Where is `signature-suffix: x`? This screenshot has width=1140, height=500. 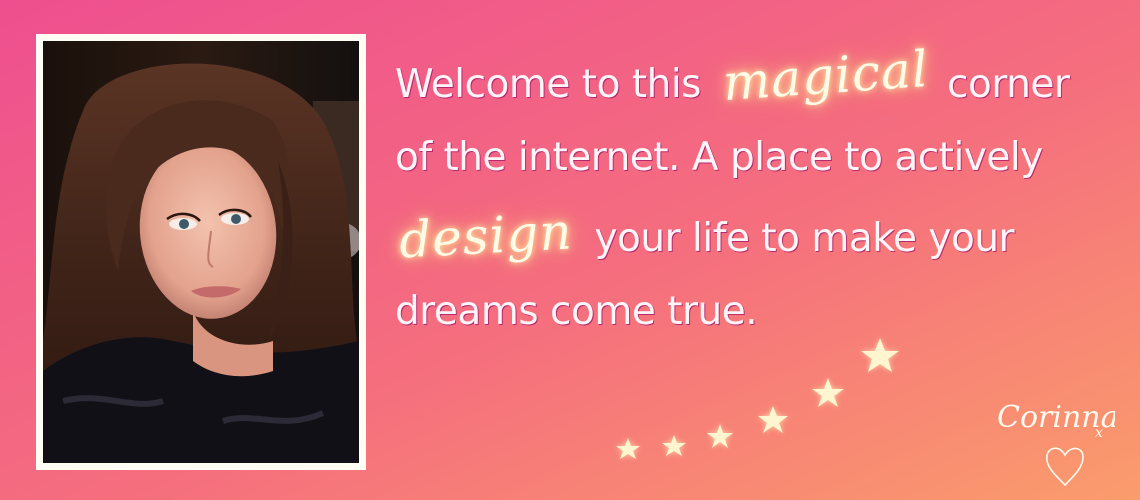
signature-suffix: x is located at coordinates (1099, 433).